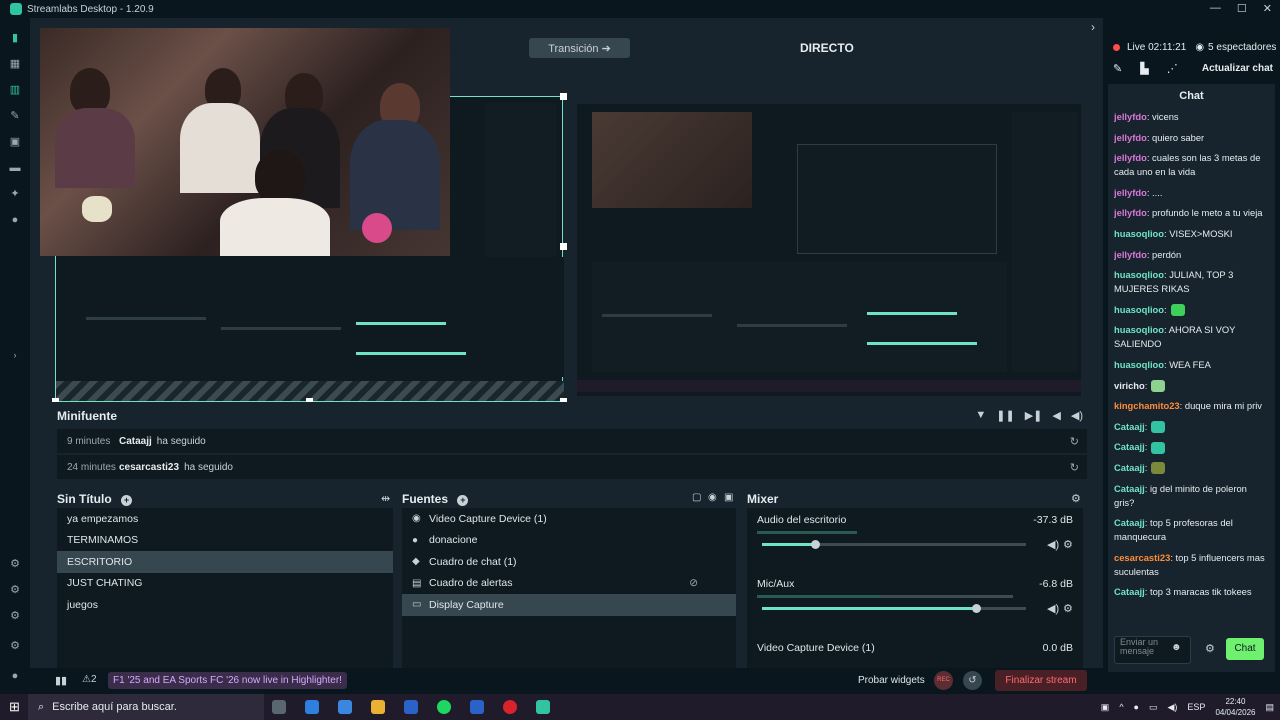 The width and height of the screenshot is (1280, 720). Describe the element at coordinates (225, 562) in the screenshot. I see `scene-item: ESCRITORIO` at that location.